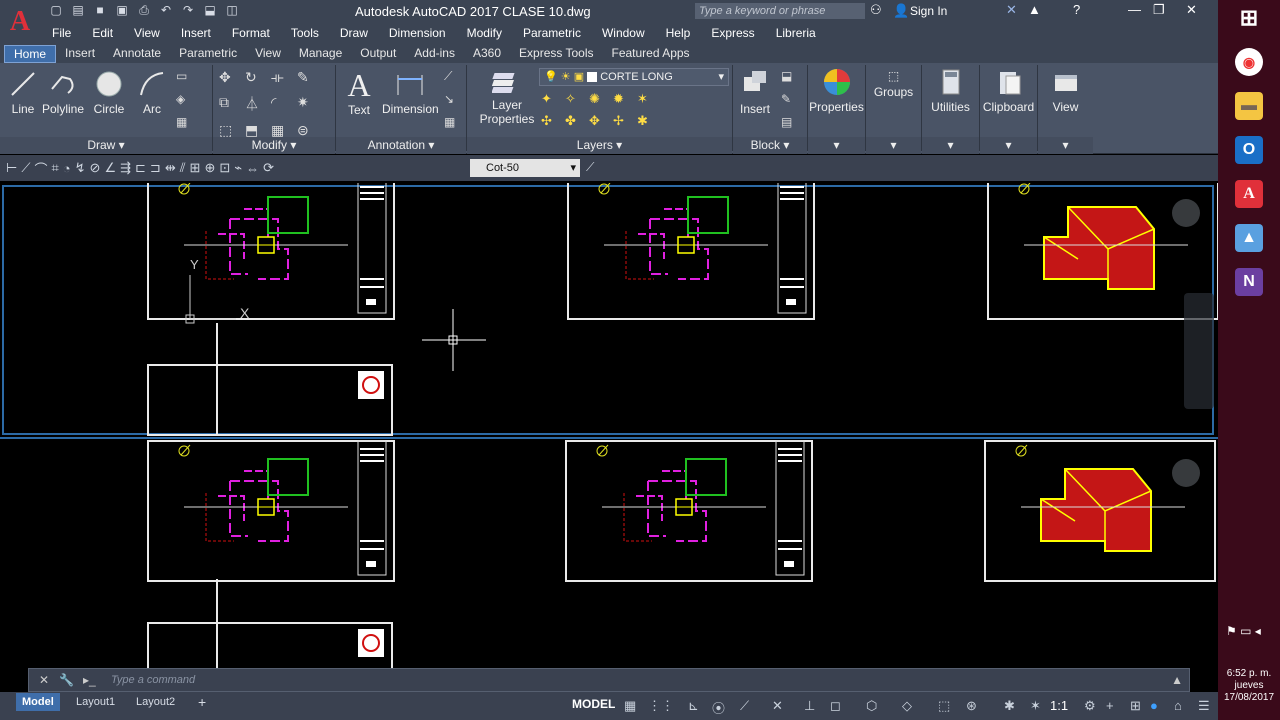 The height and width of the screenshot is (720, 1280). What do you see at coordinates (274, 145) in the screenshot?
I see `modify-panel-title: Modify ▾` at bounding box center [274, 145].